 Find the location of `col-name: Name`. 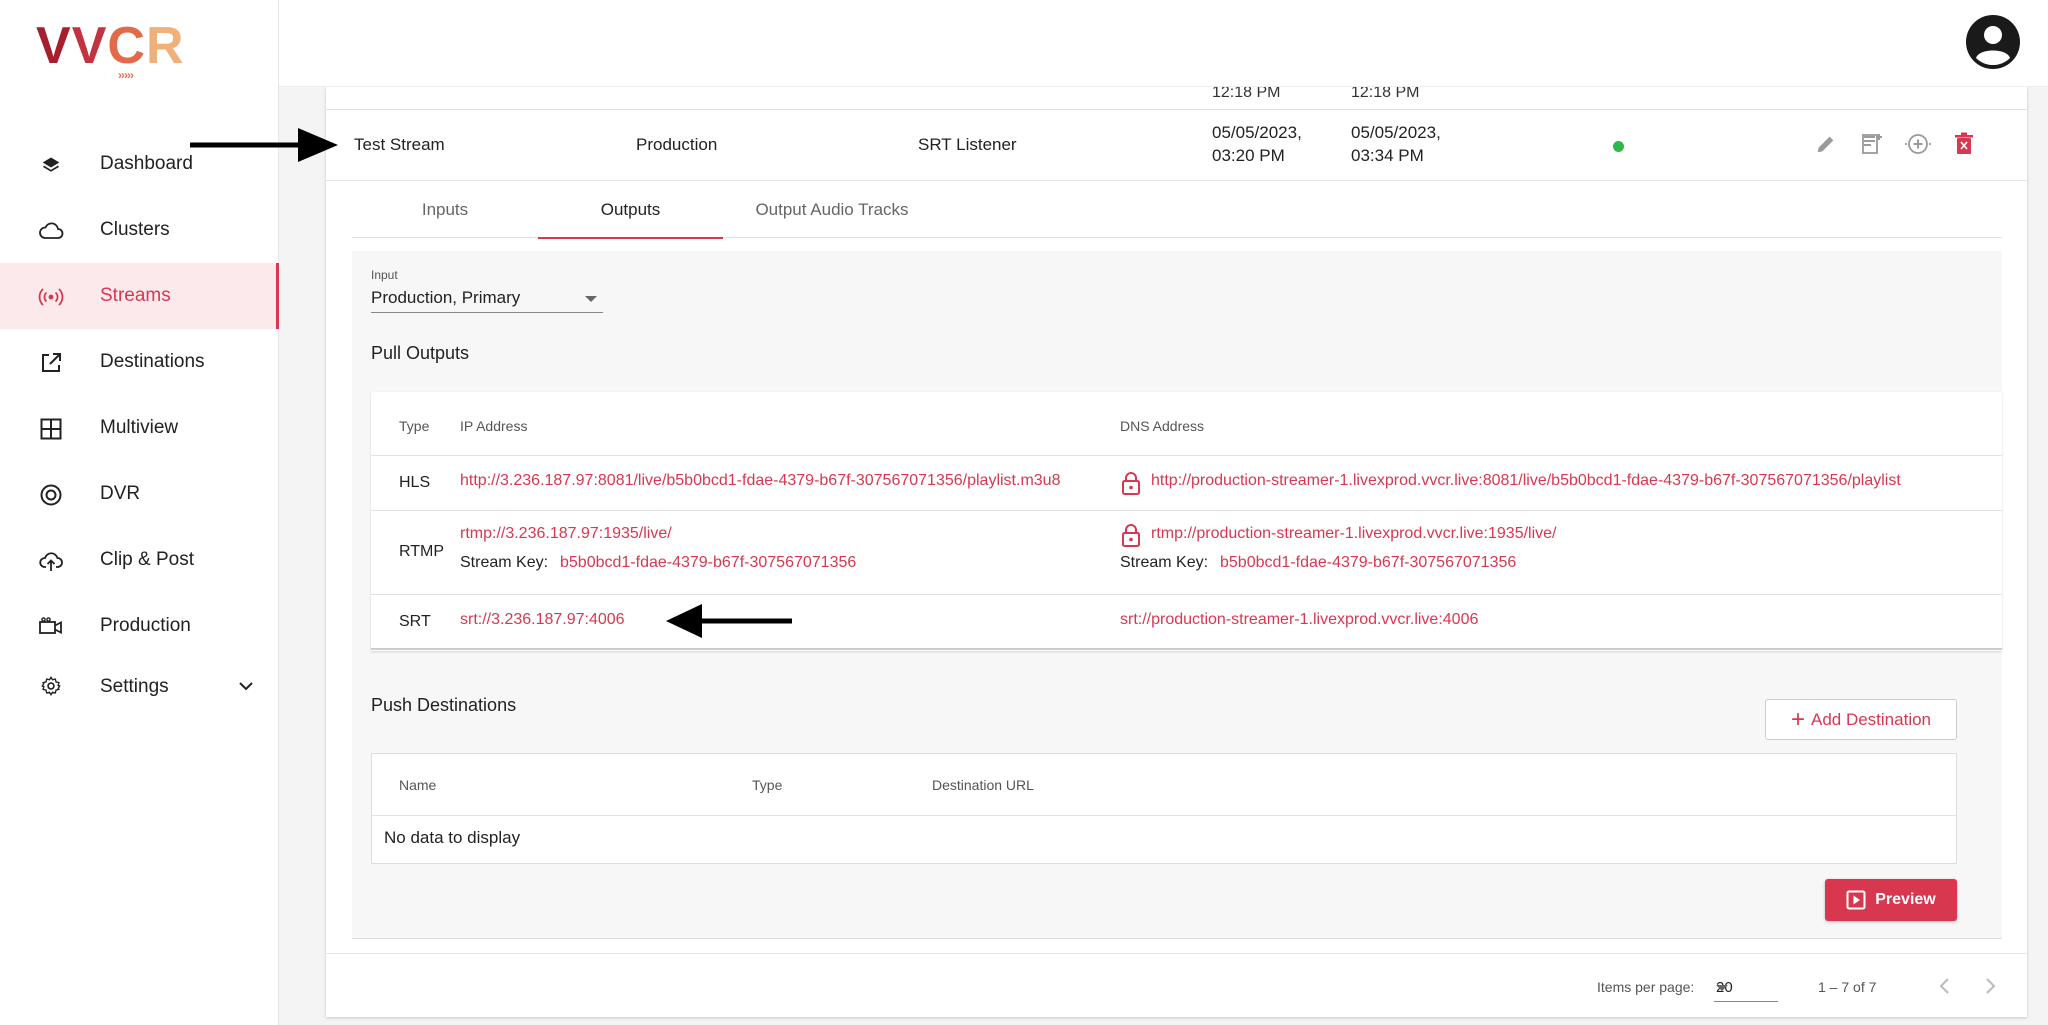

col-name: Name is located at coordinates (418, 785).